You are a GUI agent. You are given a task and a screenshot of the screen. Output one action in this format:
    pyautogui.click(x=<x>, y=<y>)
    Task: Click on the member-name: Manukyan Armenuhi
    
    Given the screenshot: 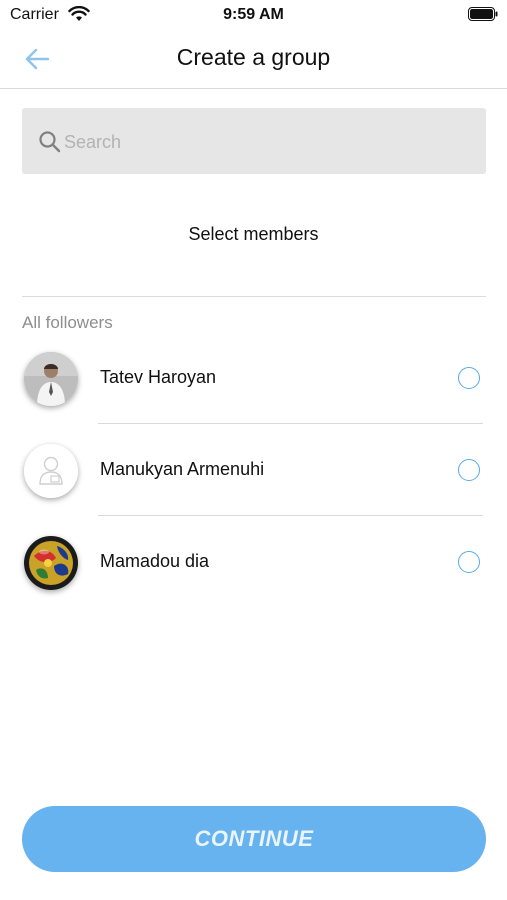 What is the action you would take?
    pyautogui.click(x=182, y=469)
    